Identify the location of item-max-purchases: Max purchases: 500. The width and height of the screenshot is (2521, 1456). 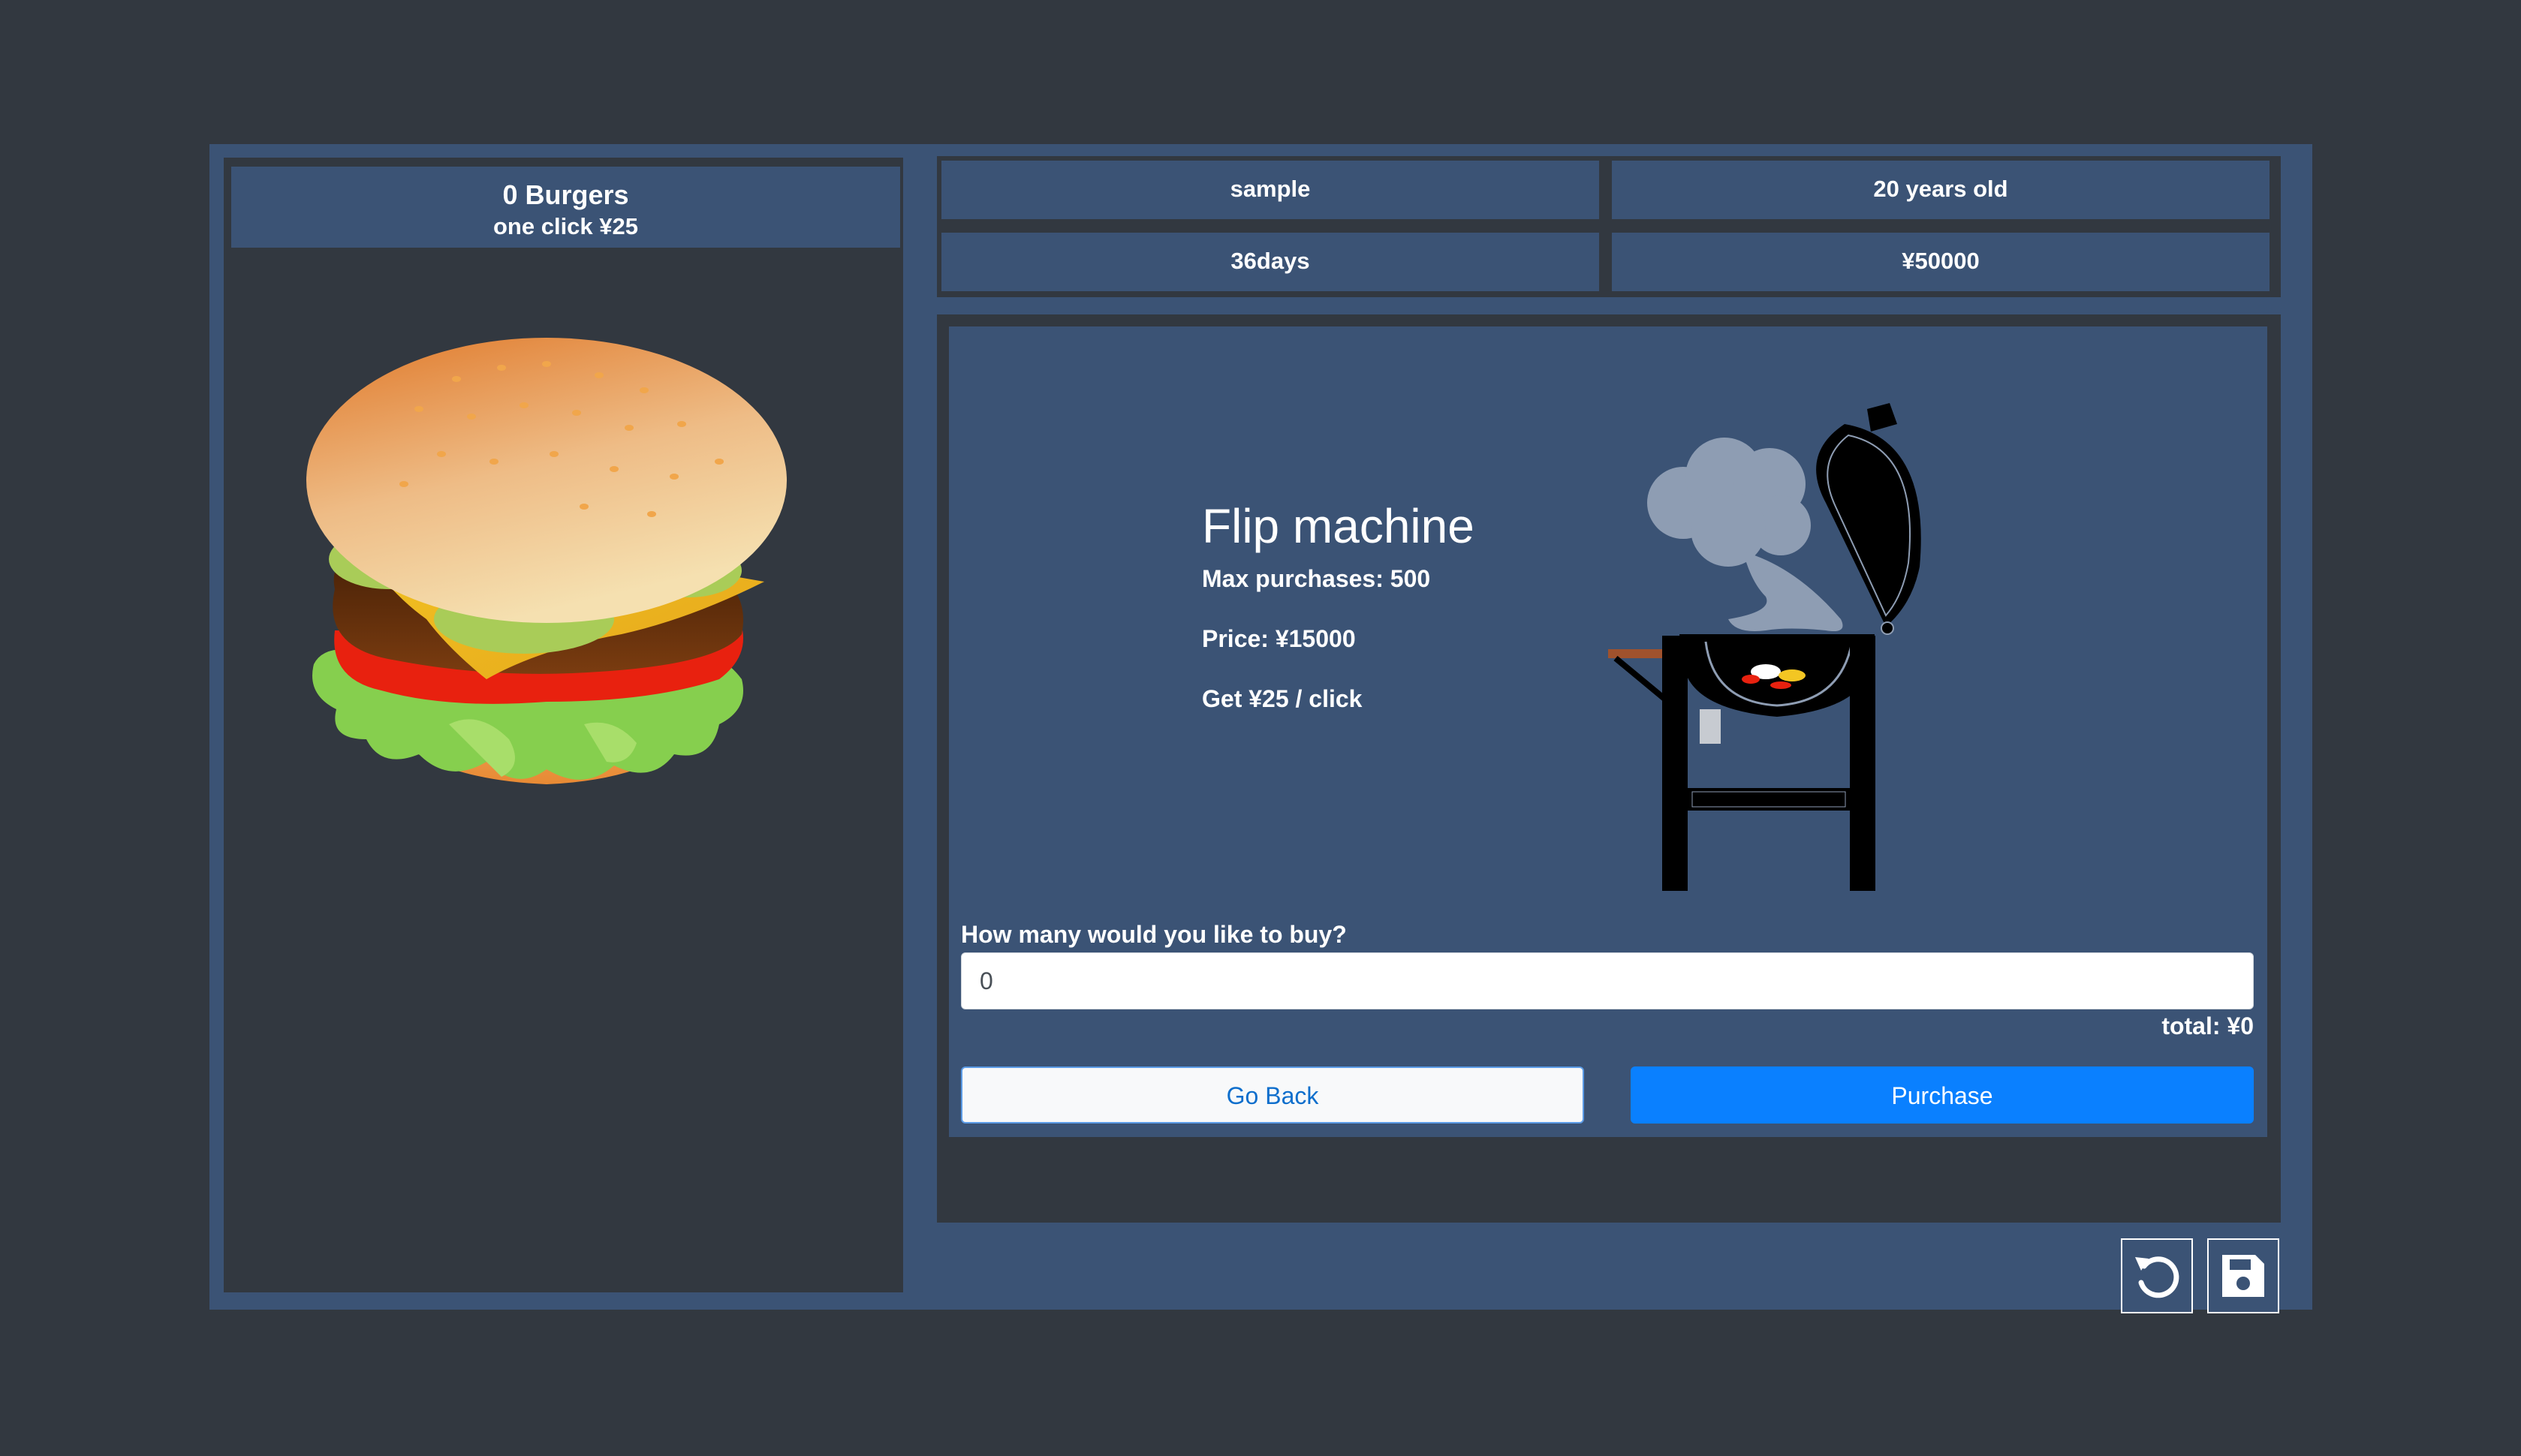
(1317, 578).